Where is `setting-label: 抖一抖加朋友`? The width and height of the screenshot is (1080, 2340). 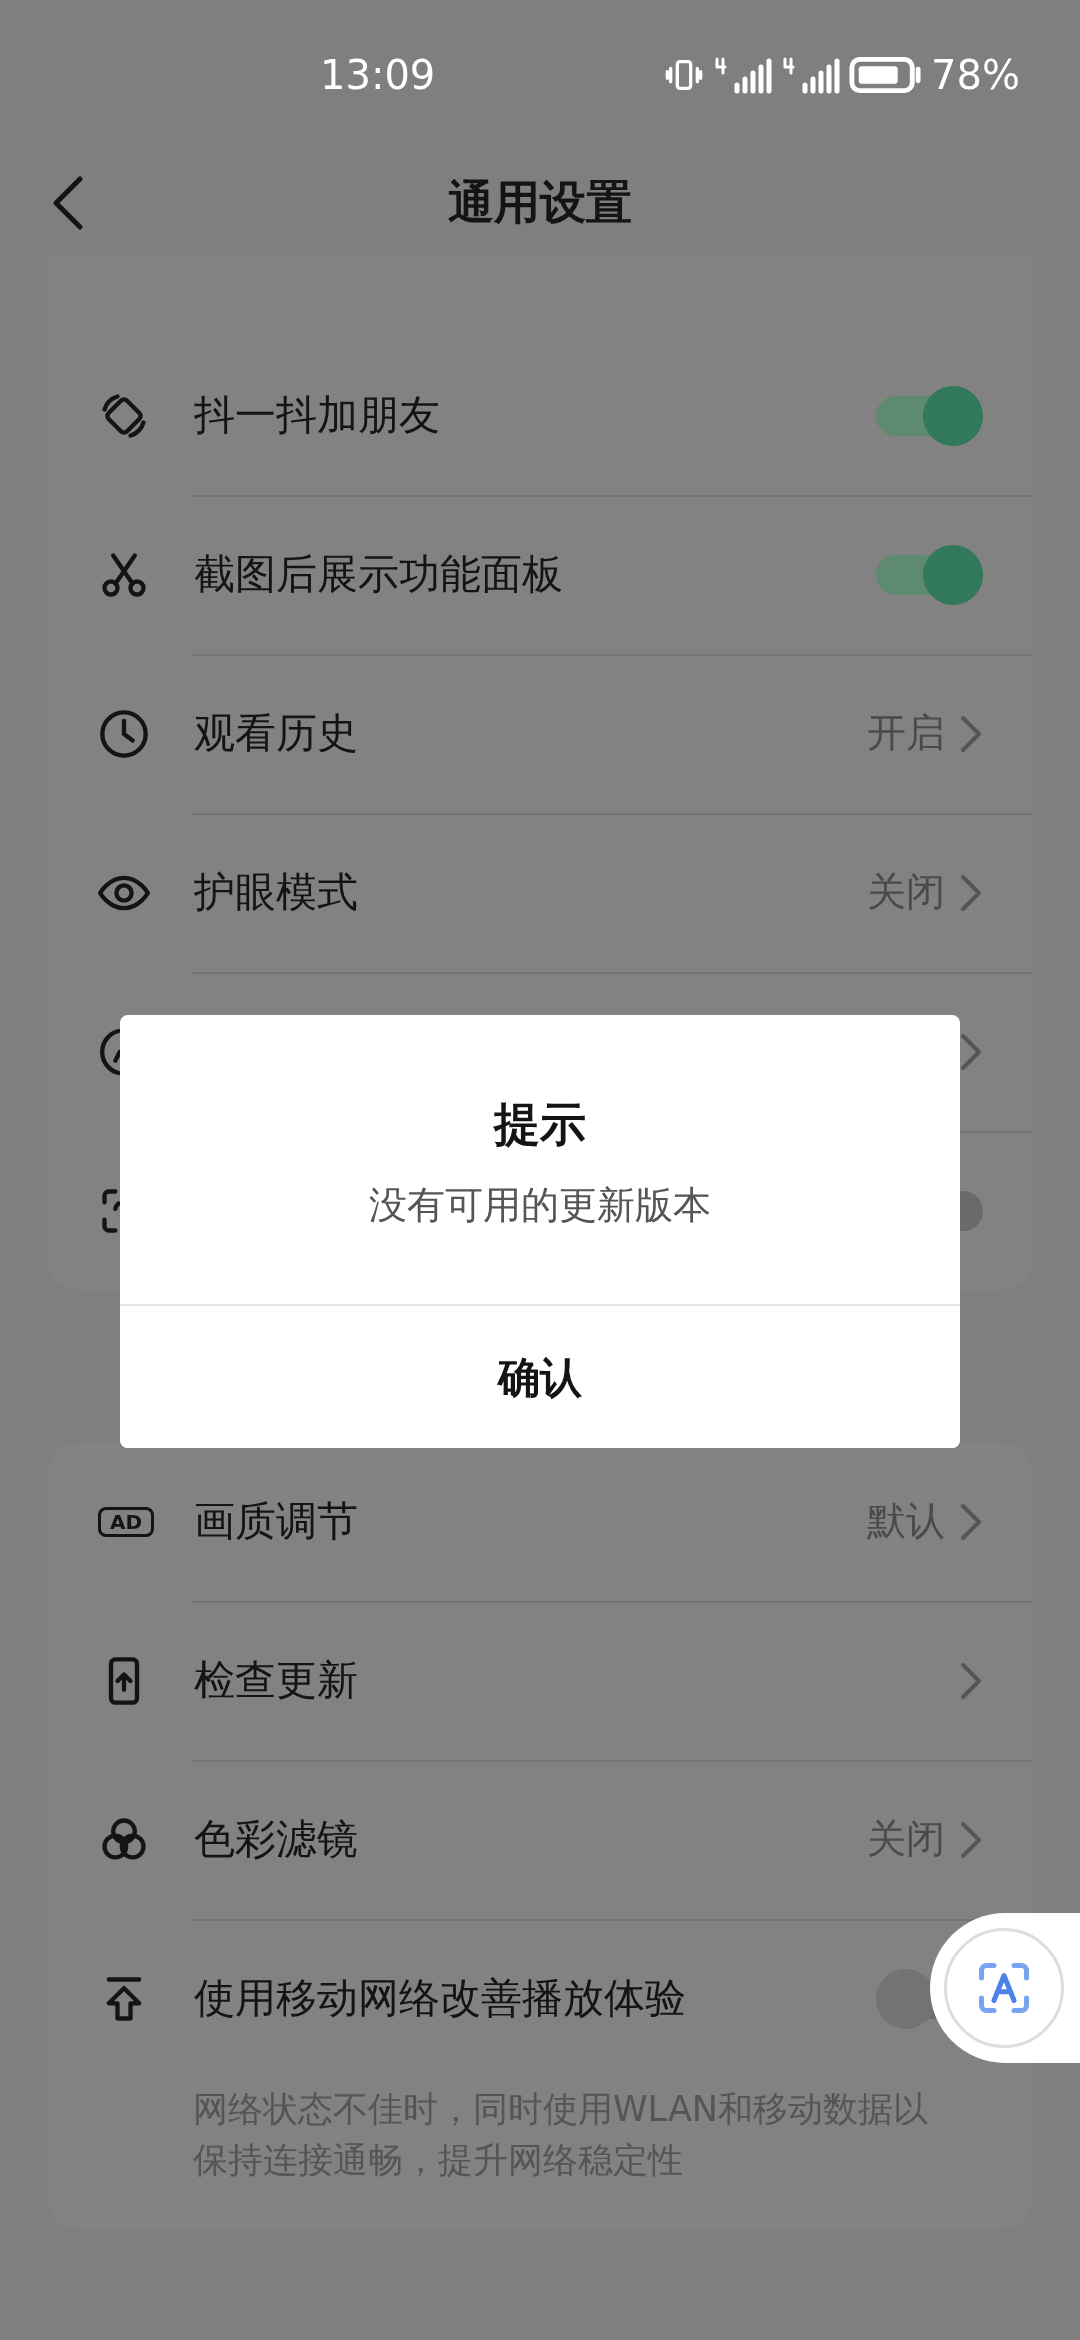
setting-label: 抖一抖加朋友 is located at coordinates (317, 415).